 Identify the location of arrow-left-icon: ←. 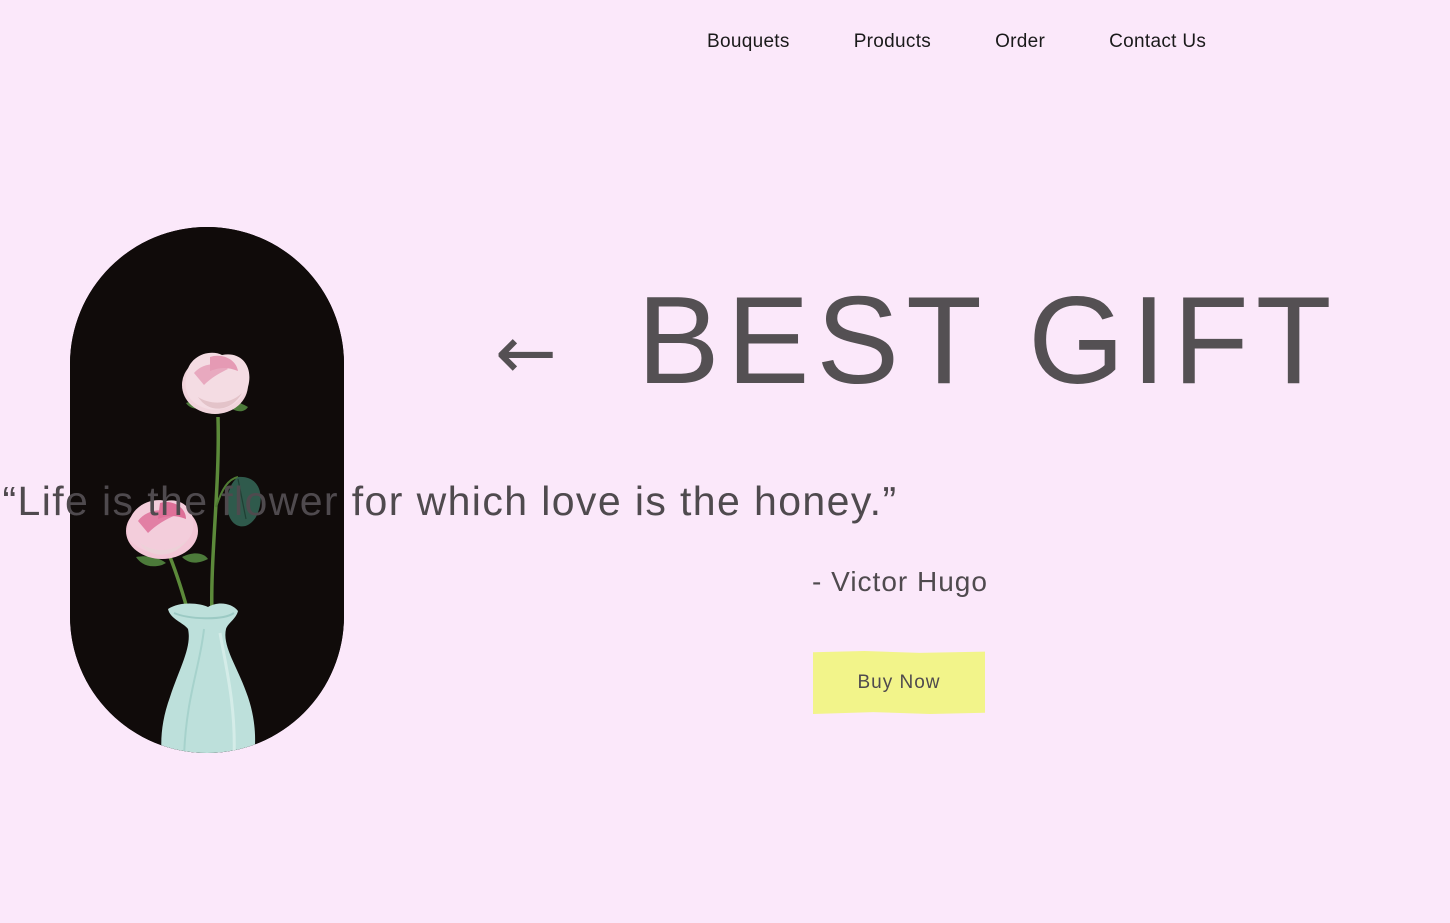
(526, 353).